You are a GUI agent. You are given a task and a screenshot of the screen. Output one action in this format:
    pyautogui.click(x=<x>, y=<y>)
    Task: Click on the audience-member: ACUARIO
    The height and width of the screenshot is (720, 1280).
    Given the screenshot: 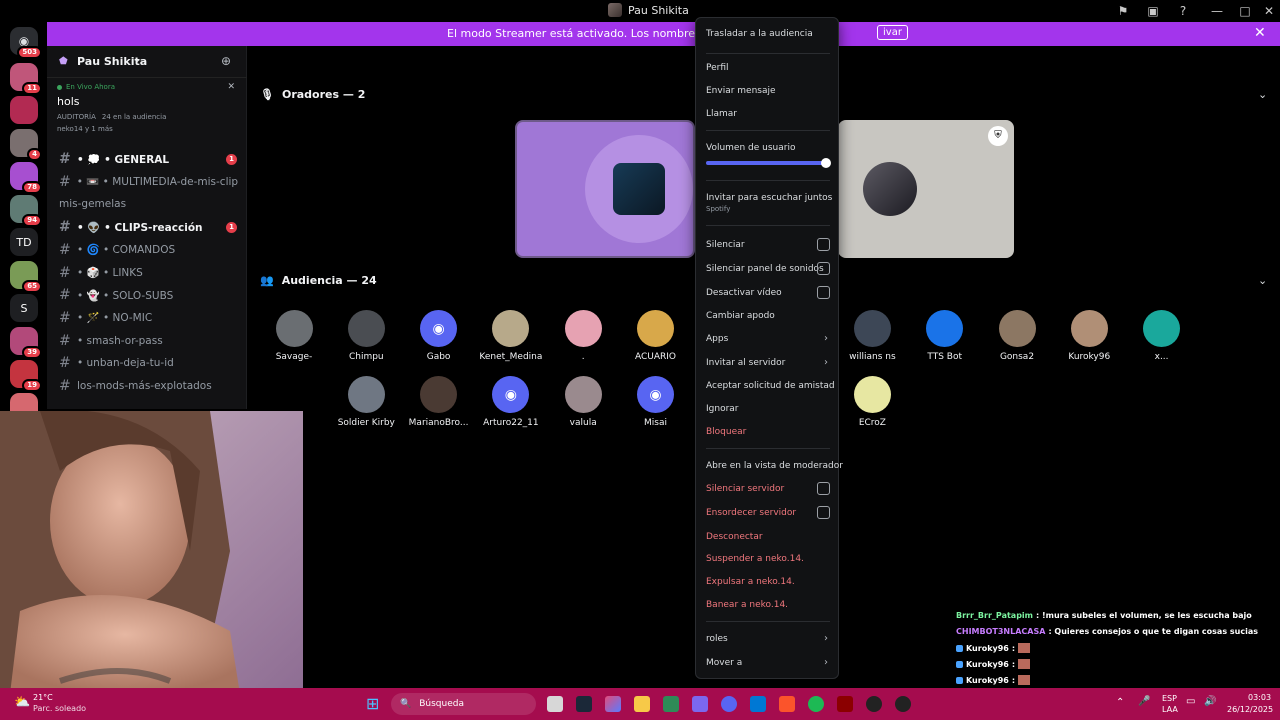 What is the action you would take?
    pyautogui.click(x=656, y=336)
    